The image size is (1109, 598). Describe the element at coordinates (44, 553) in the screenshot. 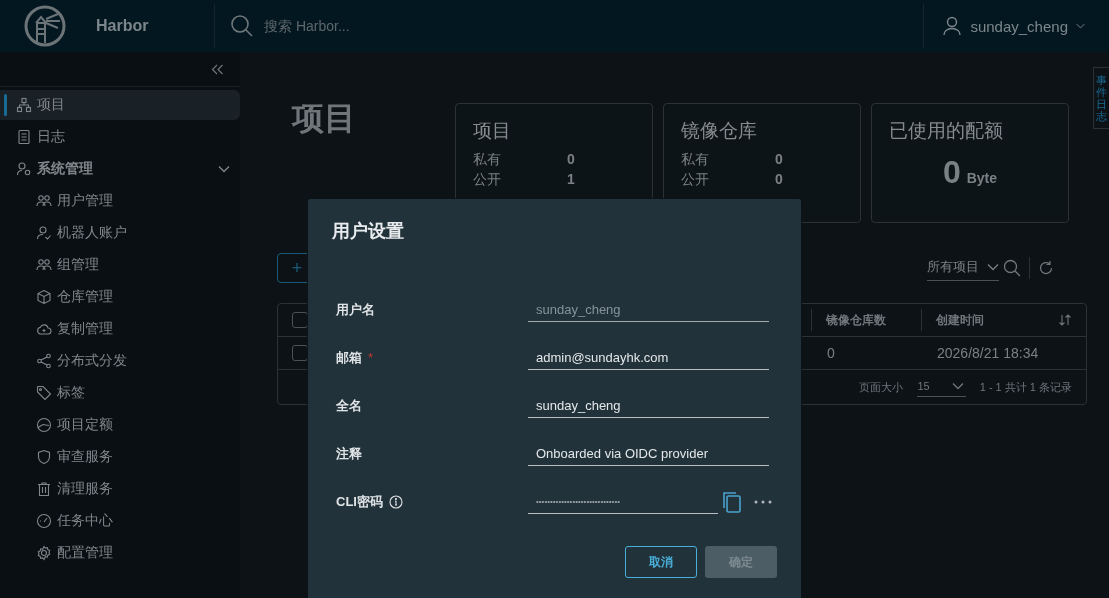

I see `gear-icon` at that location.